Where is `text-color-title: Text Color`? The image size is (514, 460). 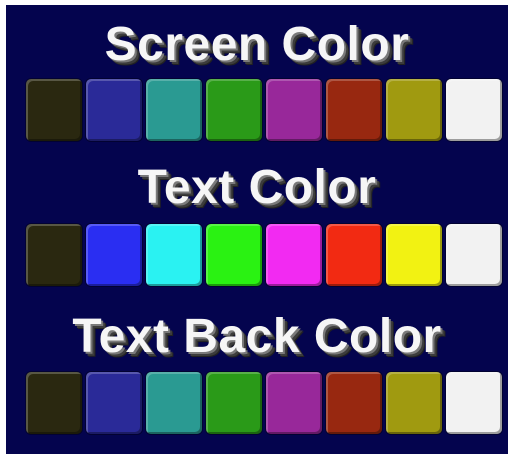
text-color-title: Text Color is located at coordinates (257, 187).